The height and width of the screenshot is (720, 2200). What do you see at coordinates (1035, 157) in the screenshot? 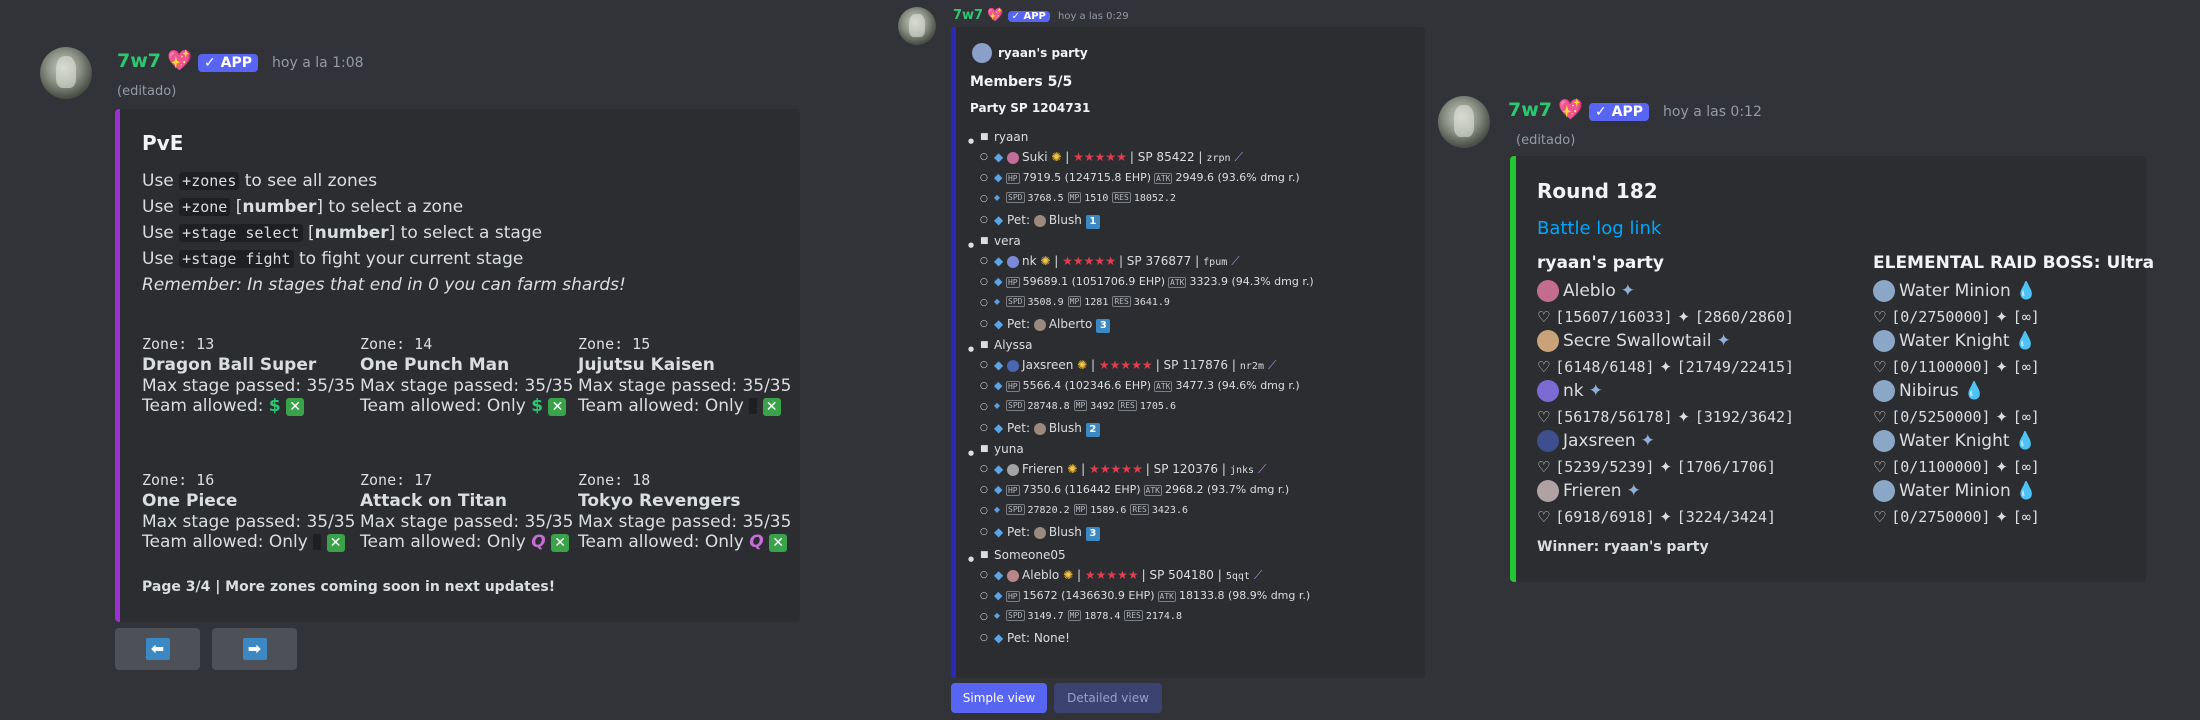
I see `character-name: Suki` at bounding box center [1035, 157].